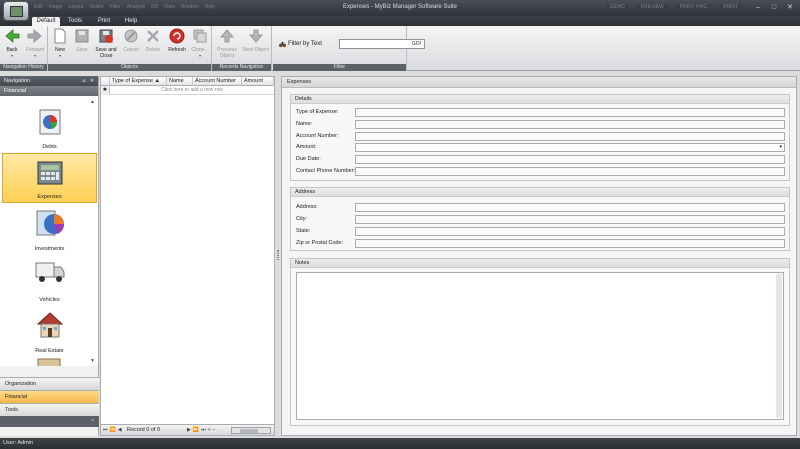 The height and width of the screenshot is (449, 800). I want to click on title-right-item: PRINT PRG, so click(693, 7).